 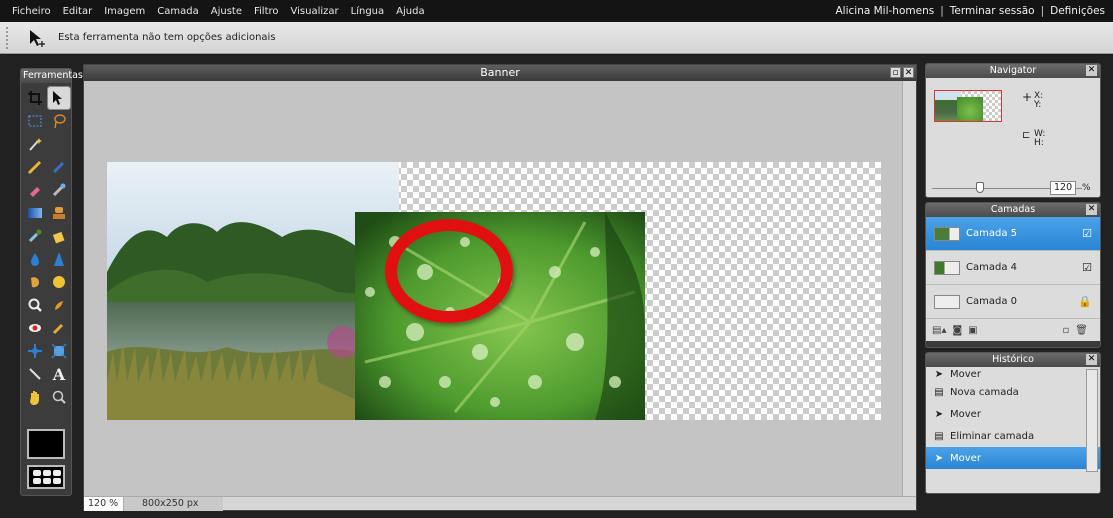 I want to click on layer-item: Camada 5 ☑, so click(x=1013, y=234).